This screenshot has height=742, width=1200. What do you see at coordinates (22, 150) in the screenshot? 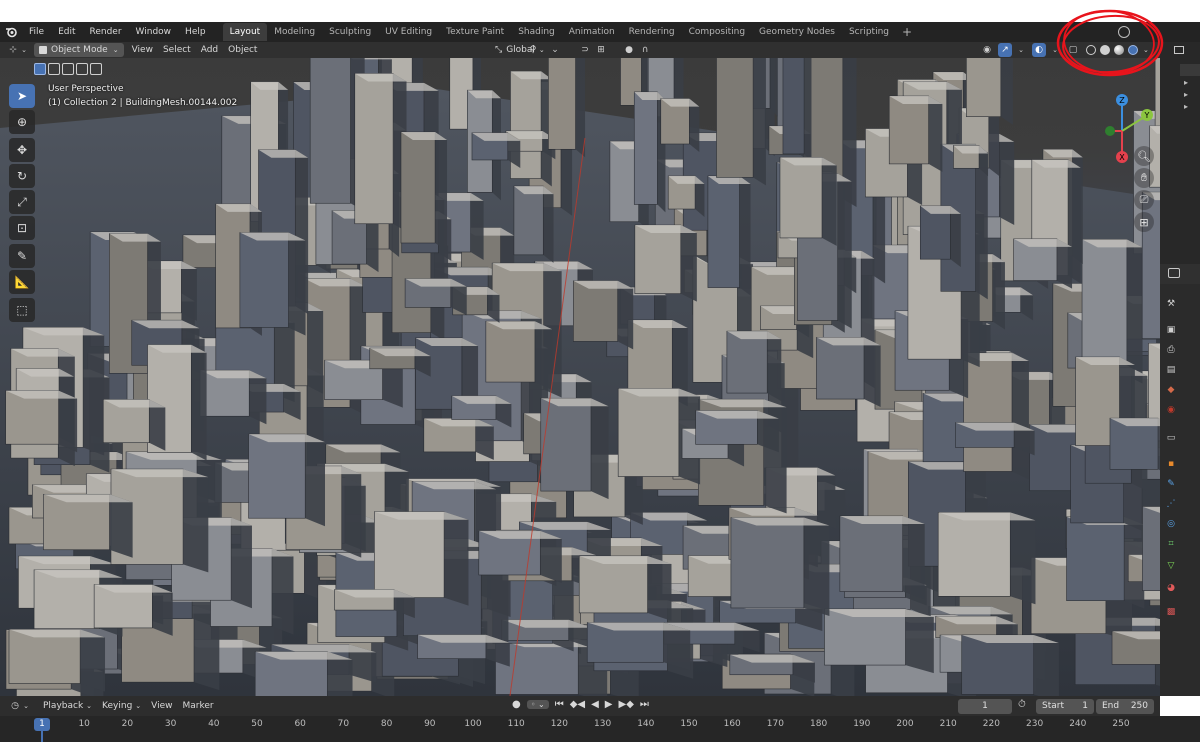
I see `move-icon: ✥` at bounding box center [22, 150].